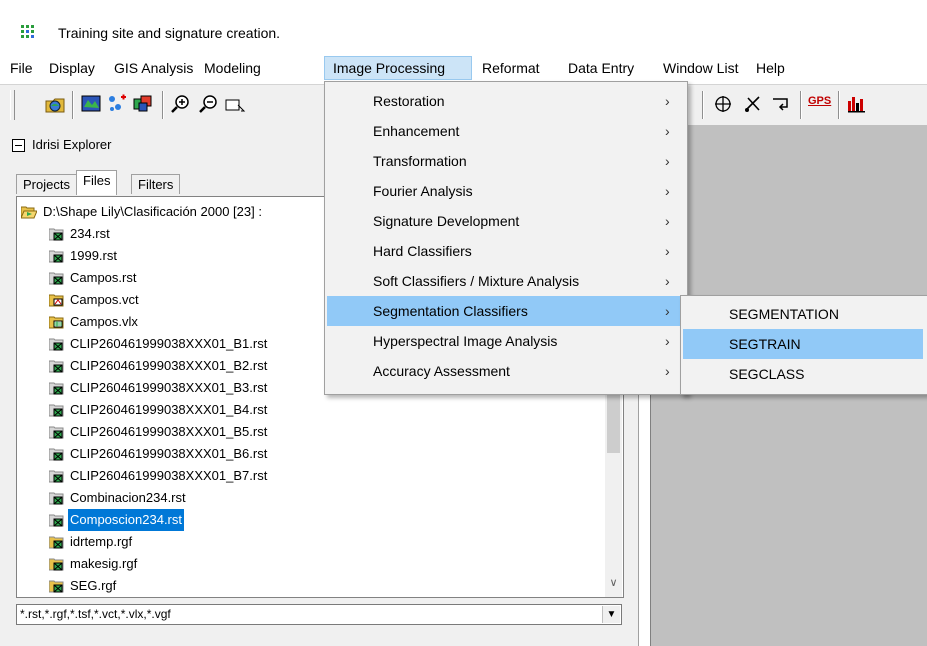 The image size is (927, 646). Describe the element at coordinates (56, 300) in the screenshot. I see `vct-file-icon` at that location.